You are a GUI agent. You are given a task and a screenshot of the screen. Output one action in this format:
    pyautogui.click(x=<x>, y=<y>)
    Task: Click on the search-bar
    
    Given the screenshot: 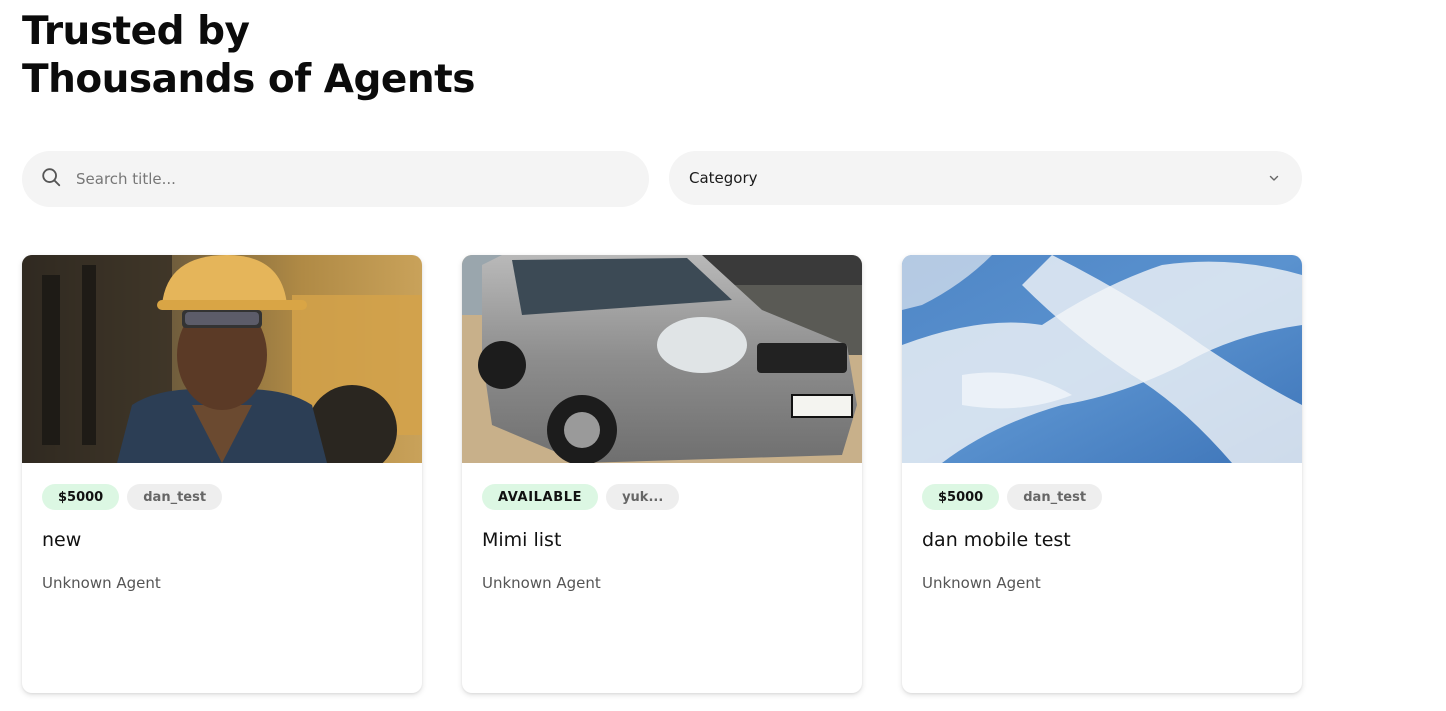 What is the action you would take?
    pyautogui.click(x=335, y=179)
    